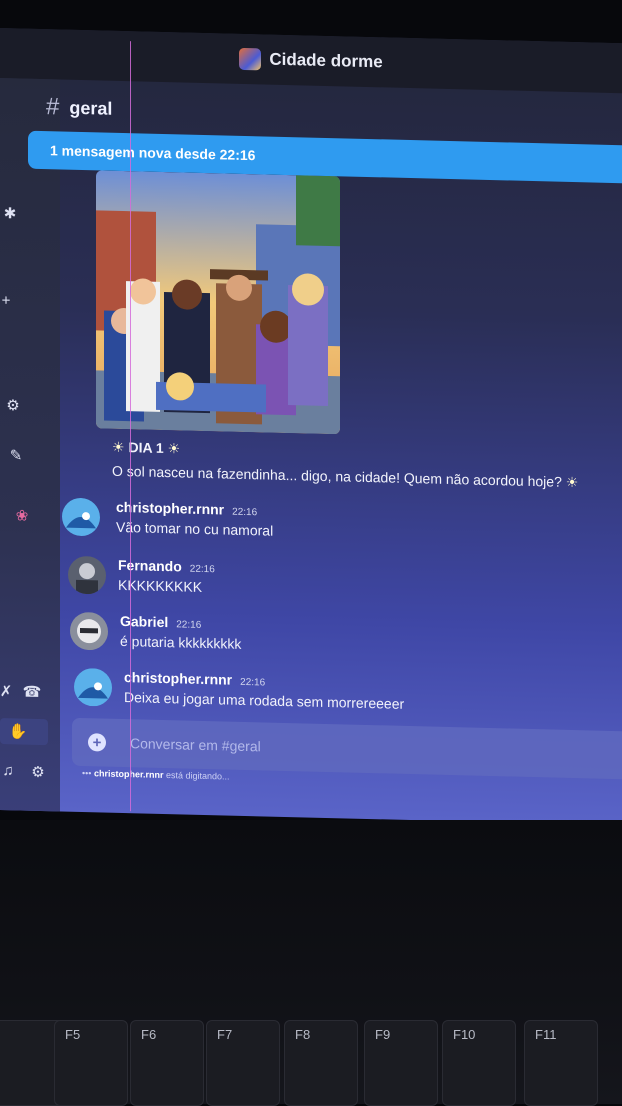 Image resolution: width=622 pixels, height=1106 pixels. What do you see at coordinates (153, 153) in the screenshot?
I see `new-messages-text: 1 mensagem nova desde 22:16` at bounding box center [153, 153].